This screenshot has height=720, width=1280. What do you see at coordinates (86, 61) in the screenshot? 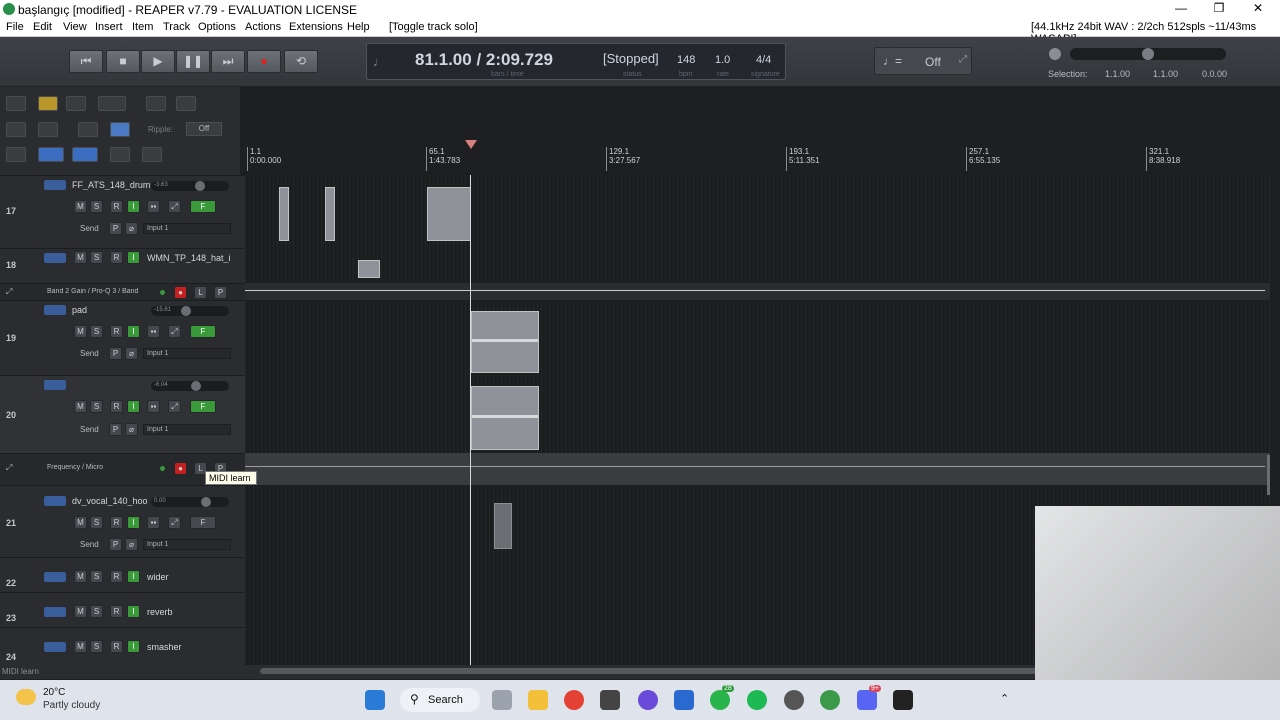
I see `go-to-start-button: ⏮` at bounding box center [86, 61].